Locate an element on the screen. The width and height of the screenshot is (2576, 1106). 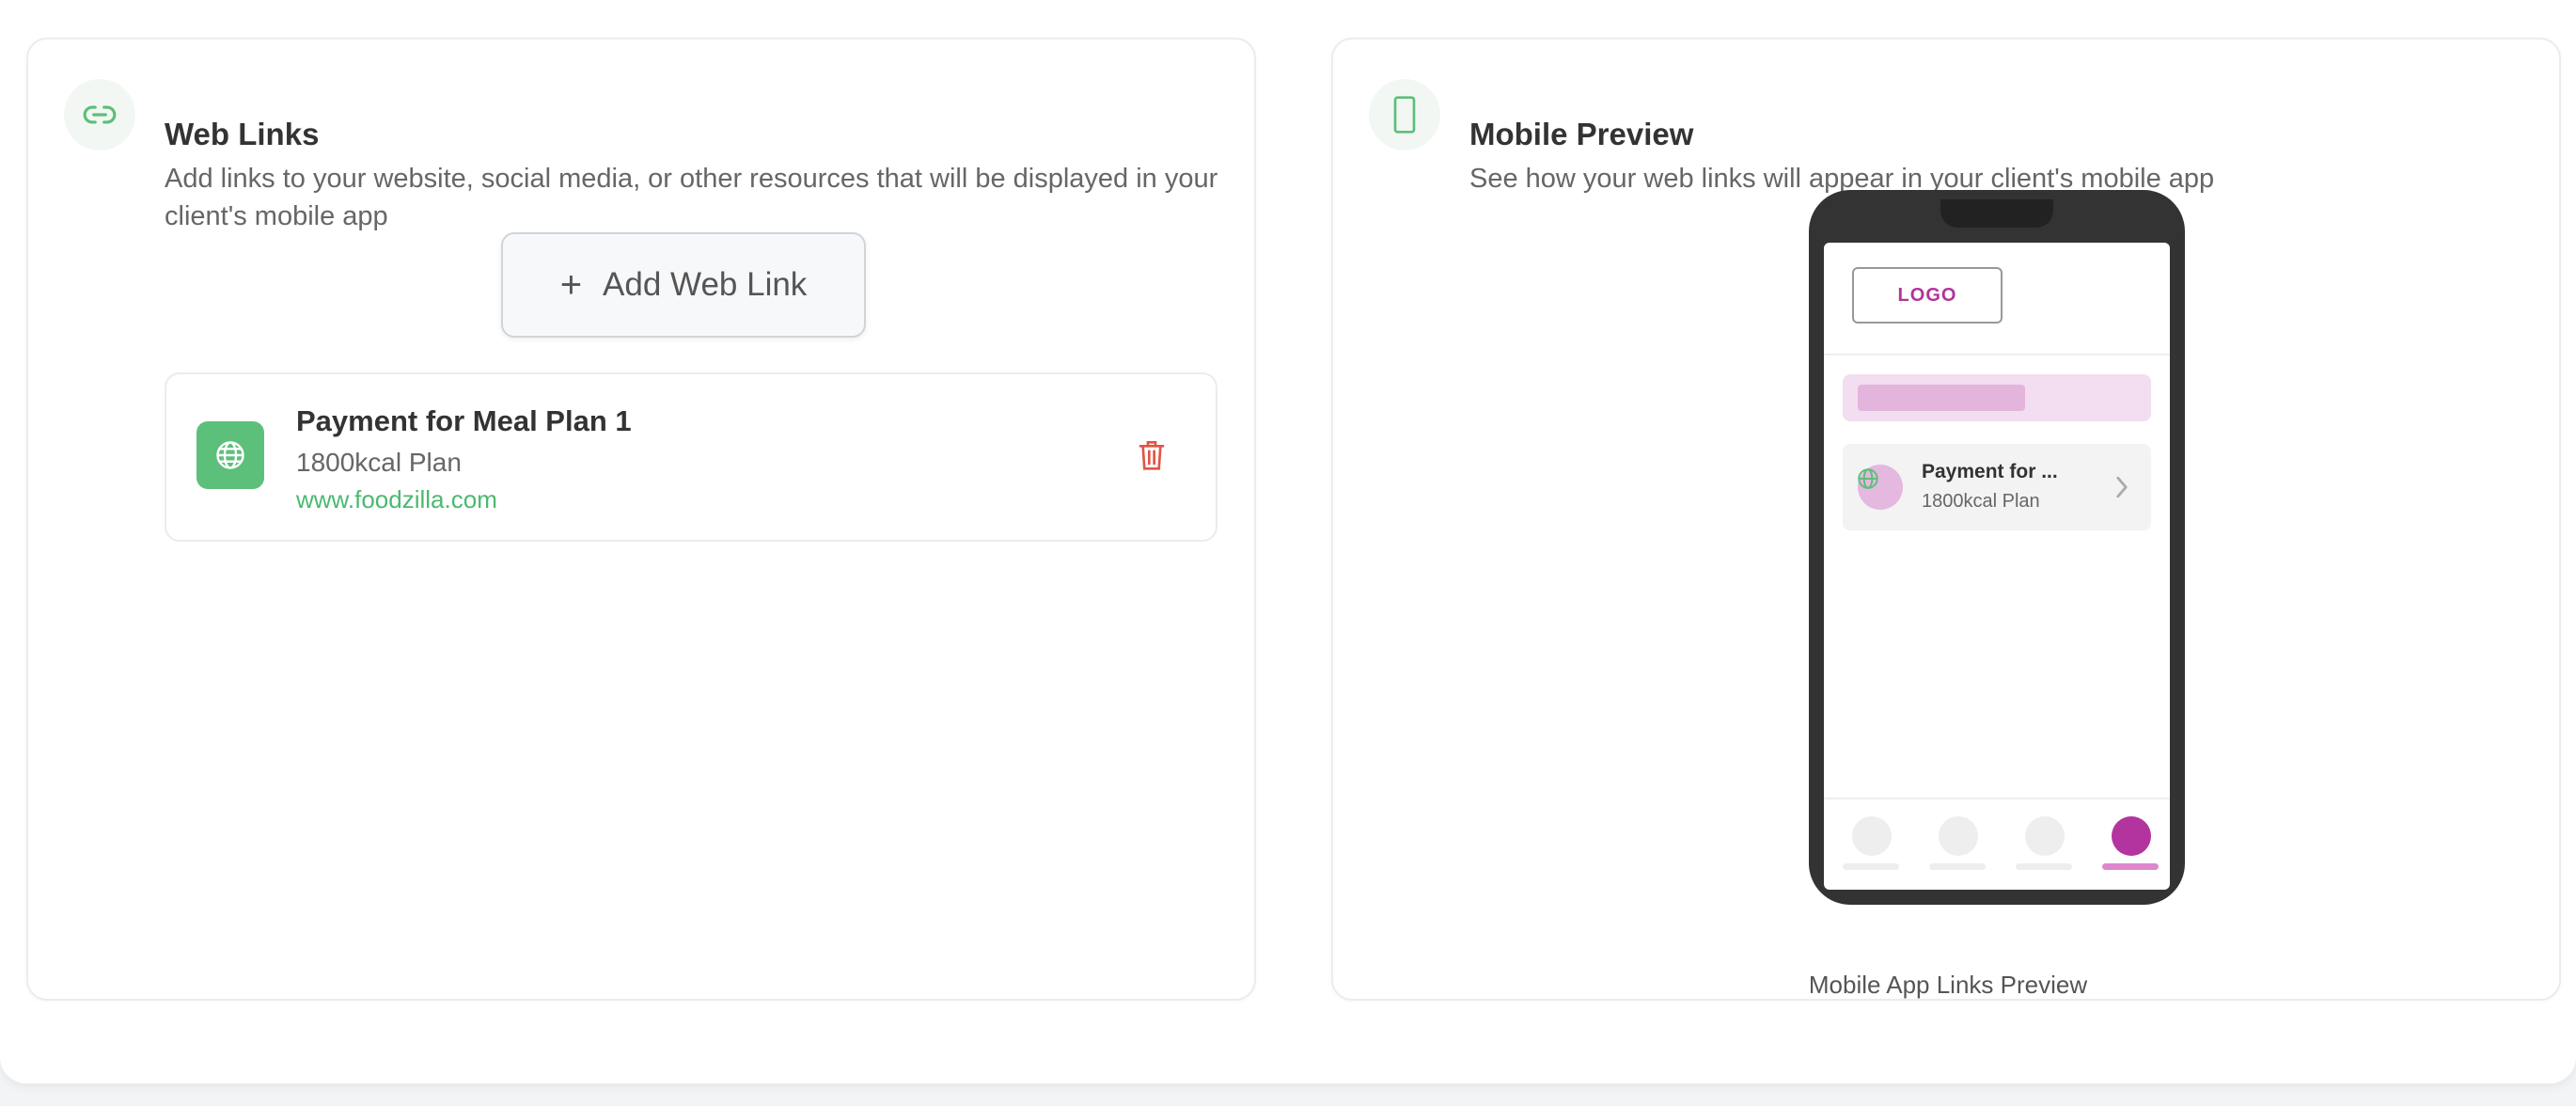
tab-active is located at coordinates (2131, 844).